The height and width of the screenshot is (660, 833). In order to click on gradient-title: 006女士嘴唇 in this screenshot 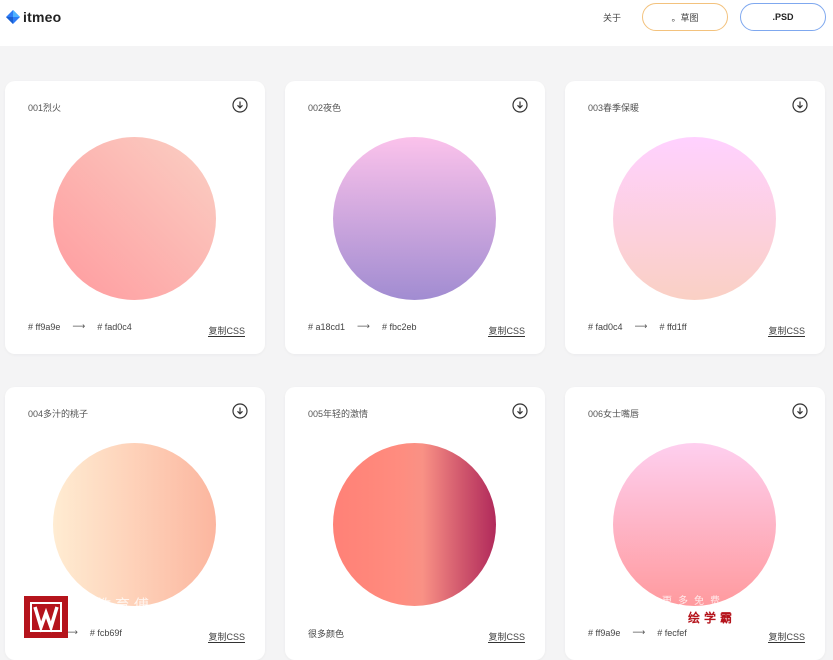, I will do `click(614, 414)`.